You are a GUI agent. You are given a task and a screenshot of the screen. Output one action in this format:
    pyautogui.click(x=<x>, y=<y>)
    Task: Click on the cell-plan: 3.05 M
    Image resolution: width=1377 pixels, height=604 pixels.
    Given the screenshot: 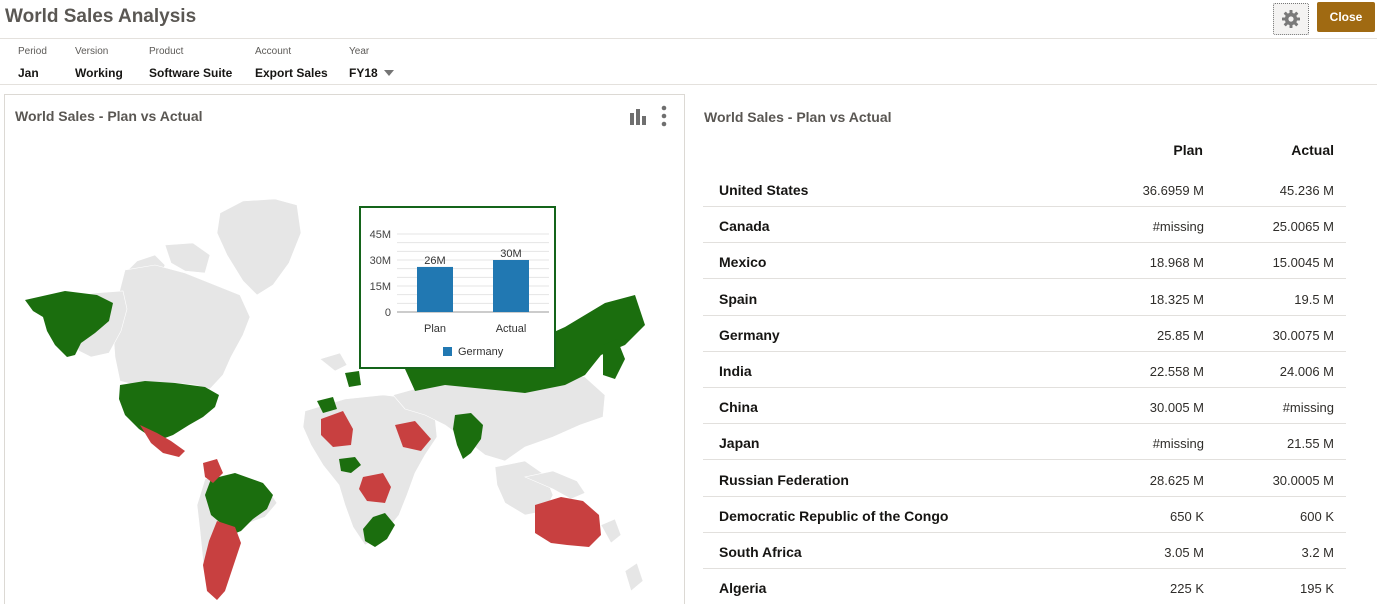 What is the action you would take?
    pyautogui.click(x=1184, y=552)
    